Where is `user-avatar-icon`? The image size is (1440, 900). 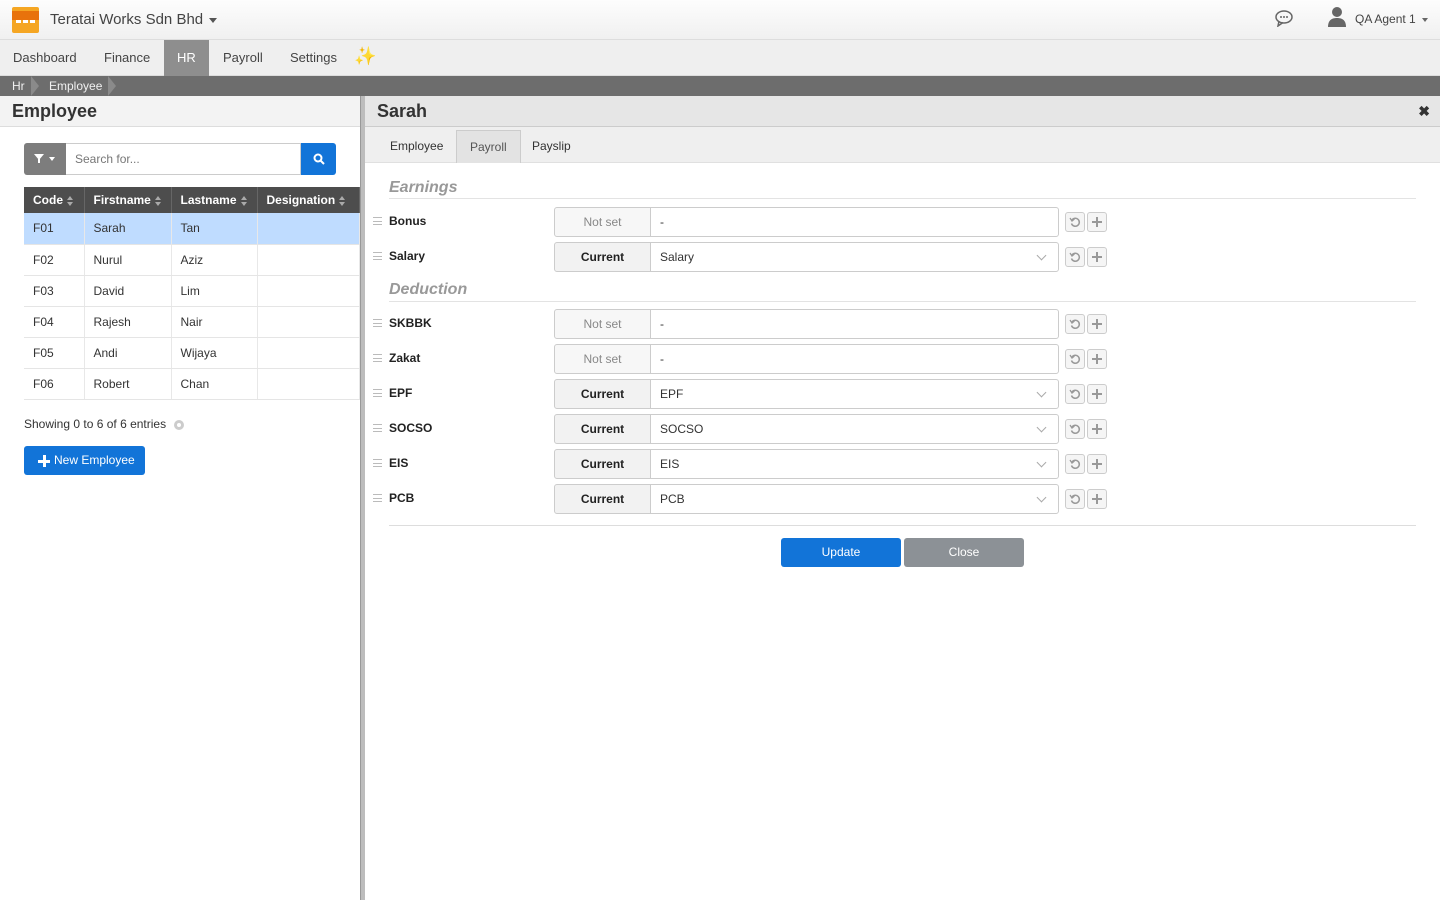 user-avatar-icon is located at coordinates (1337, 17).